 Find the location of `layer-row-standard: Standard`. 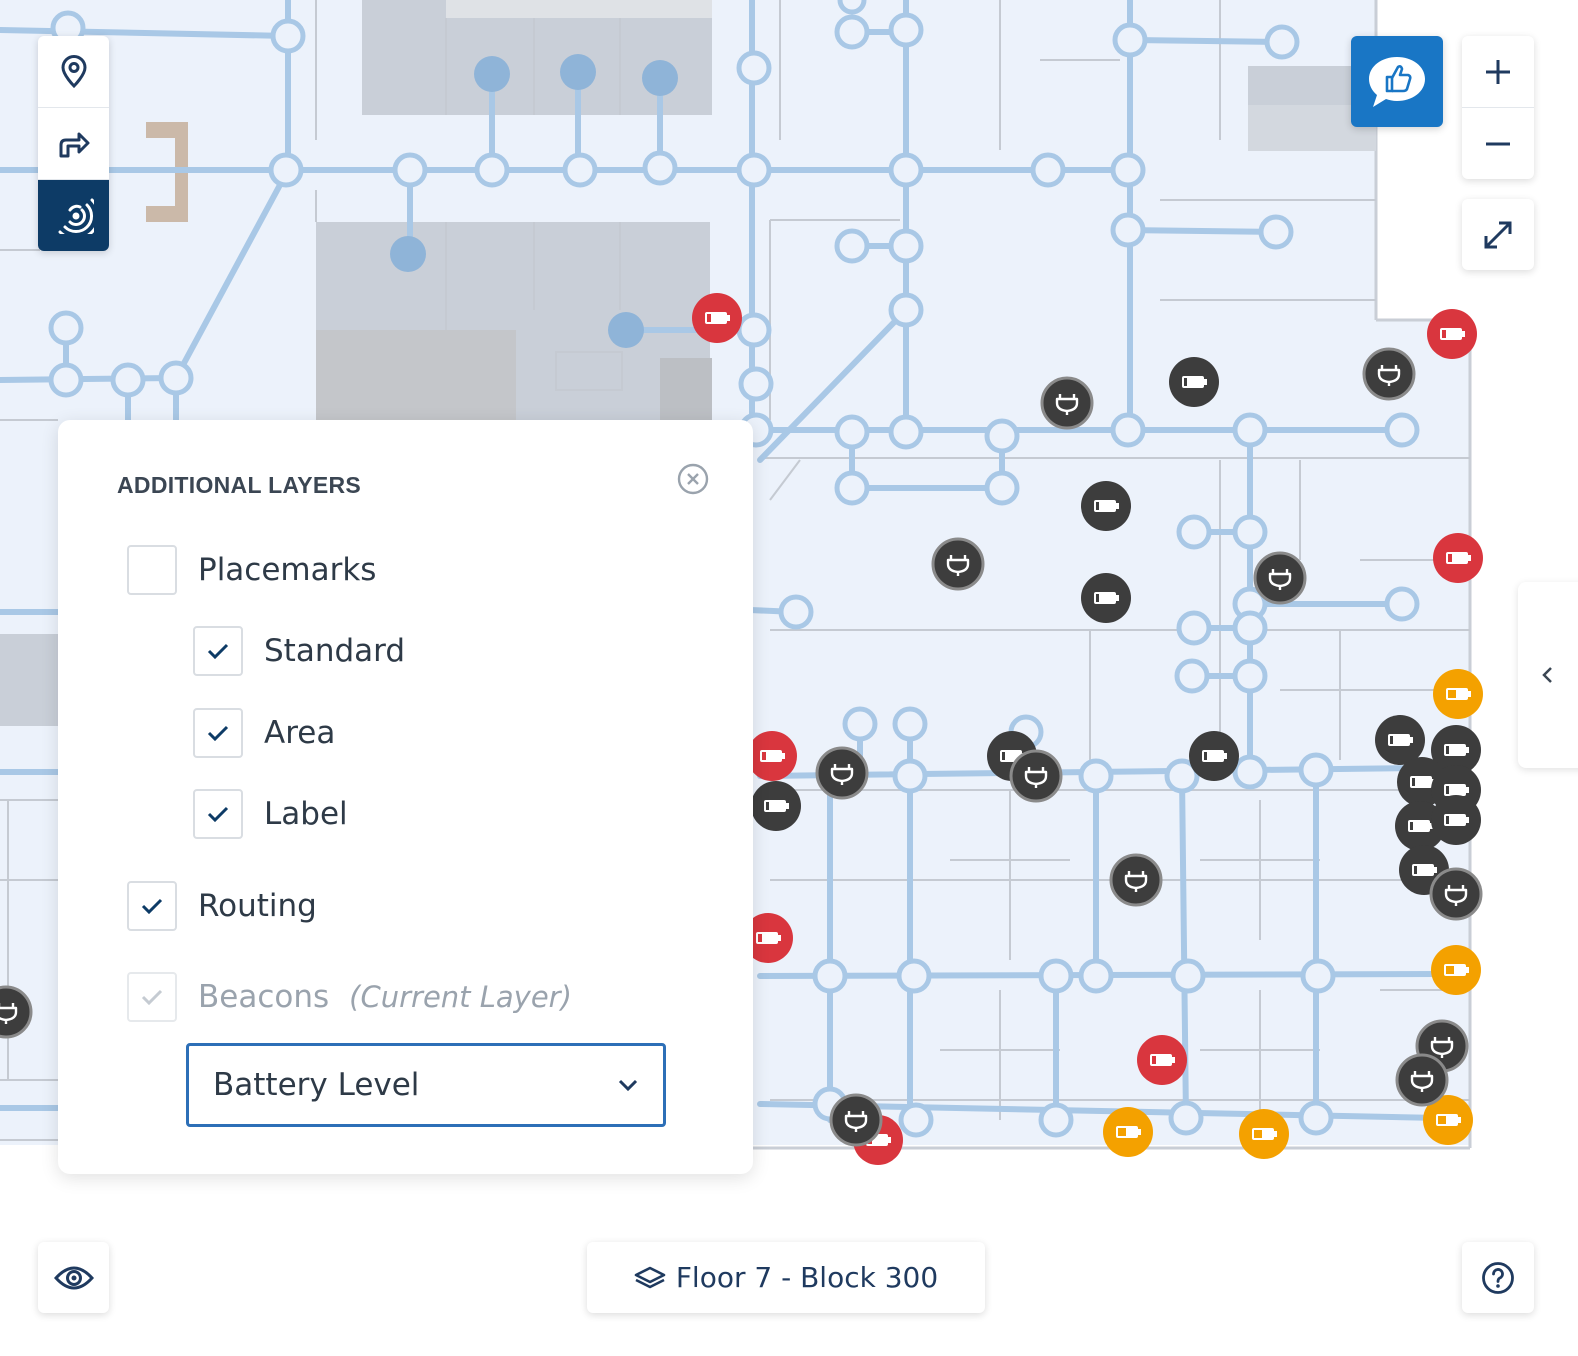

layer-row-standard: Standard is located at coordinates (299, 651).